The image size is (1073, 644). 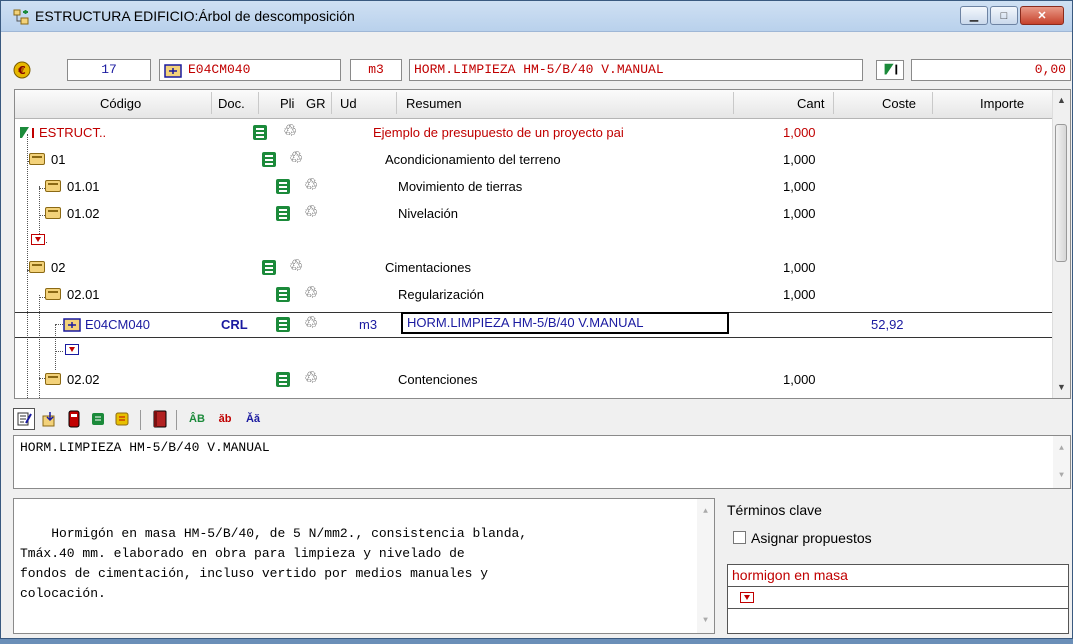 What do you see at coordinates (898, 576) in the screenshot?
I see `keyword-item: hormigon en masa` at bounding box center [898, 576].